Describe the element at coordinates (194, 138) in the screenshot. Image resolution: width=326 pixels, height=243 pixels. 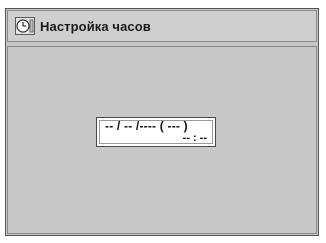
I see `time-display: --` at that location.